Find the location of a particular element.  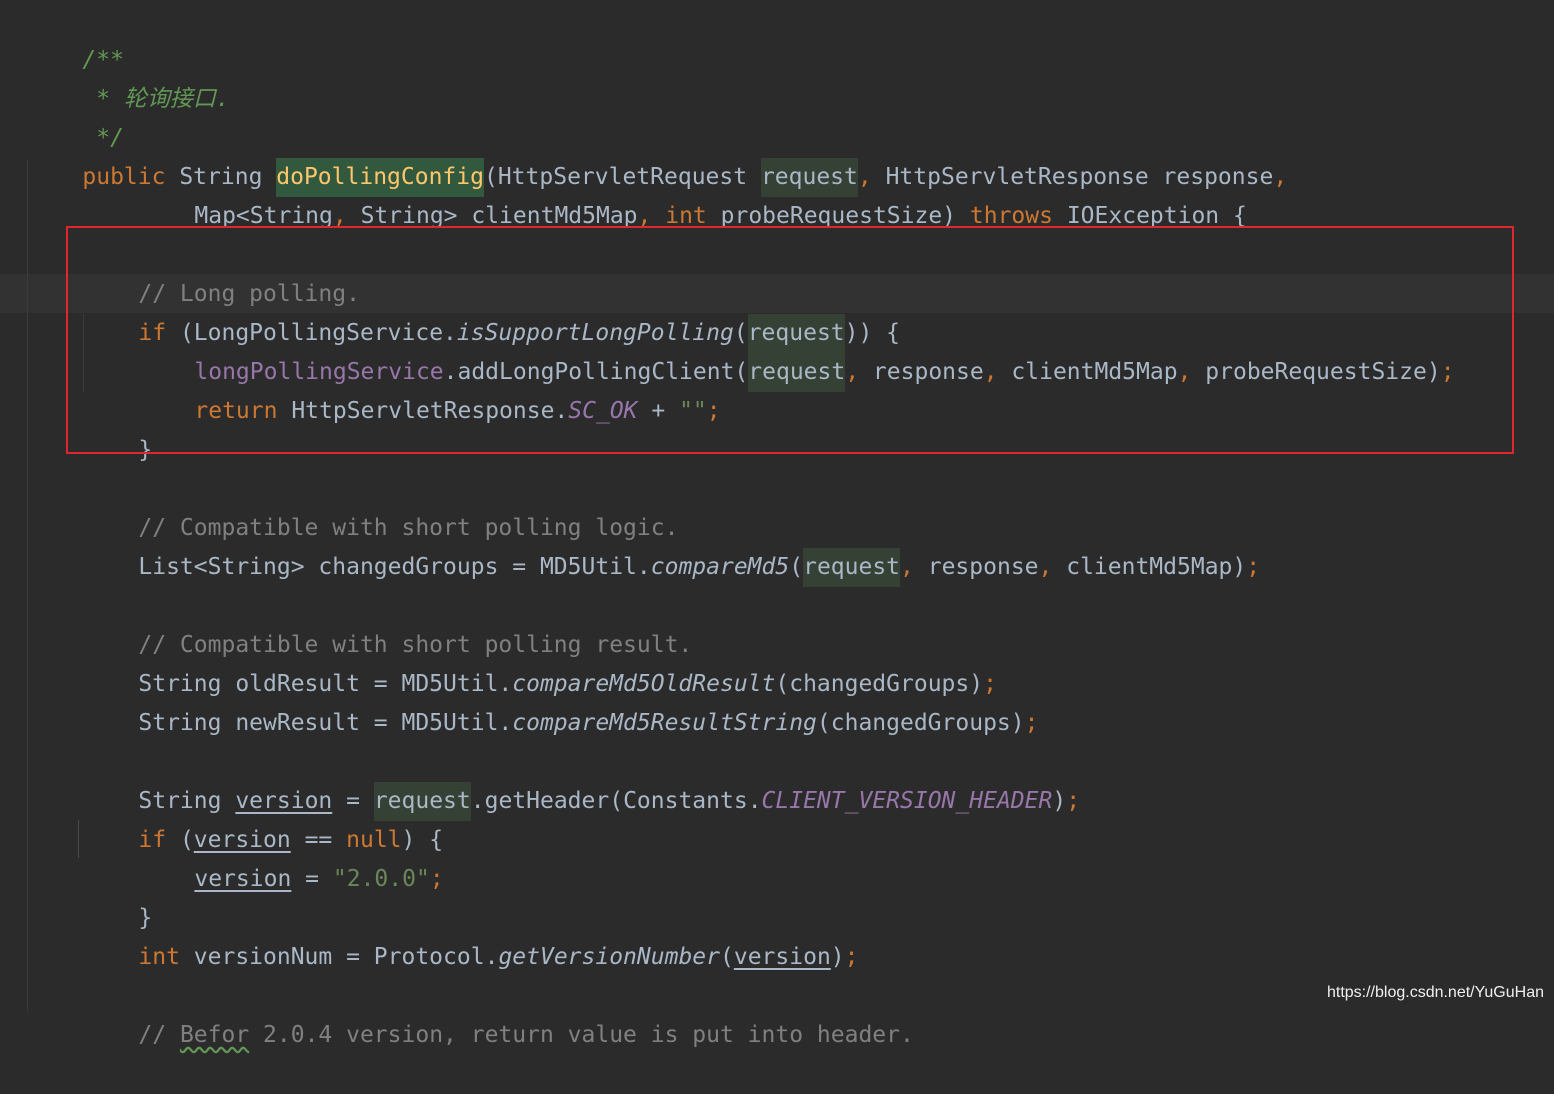

code-line-doc-desc: * 轮询接口. is located at coordinates (128, 76).